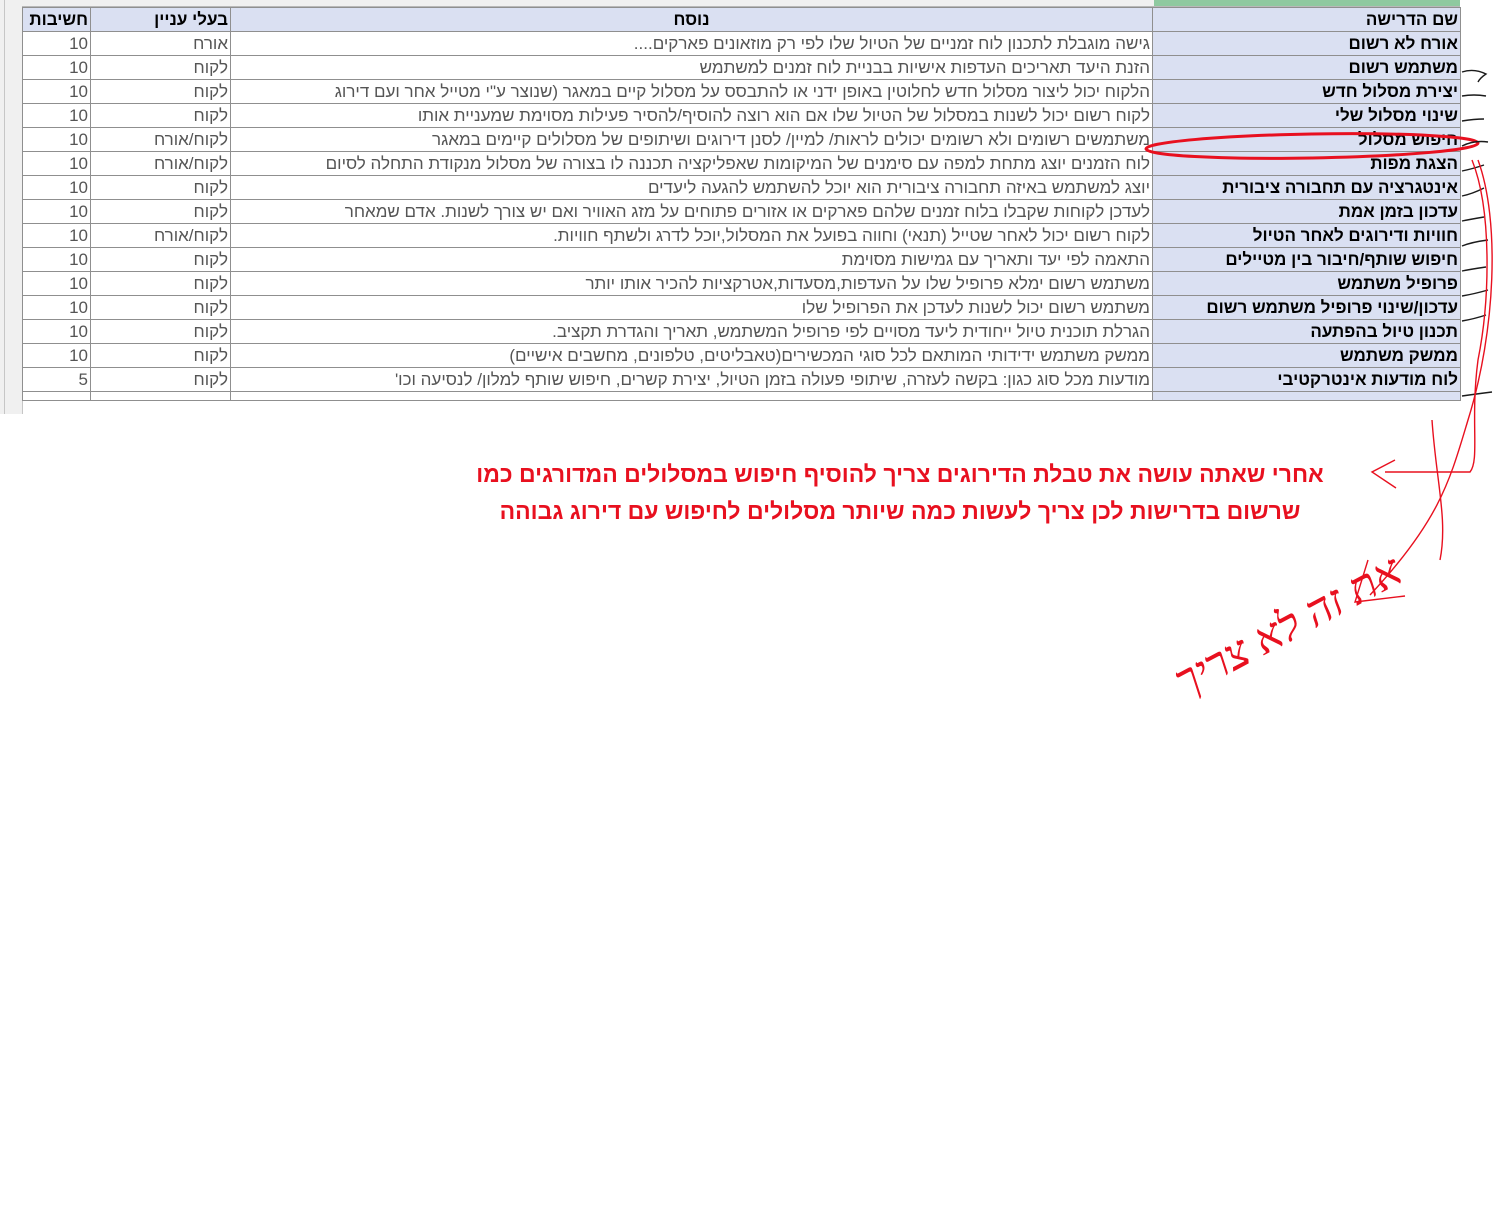  I want to click on header-name: שם הדרישה, so click(1306, 19).